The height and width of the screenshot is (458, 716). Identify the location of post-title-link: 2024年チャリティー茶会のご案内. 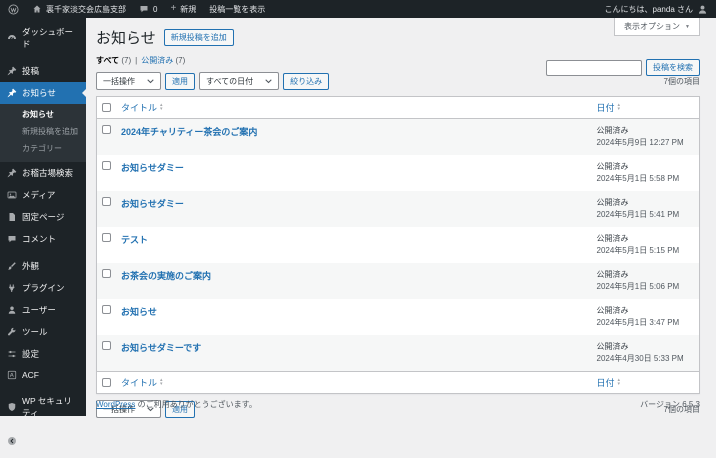
(189, 132).